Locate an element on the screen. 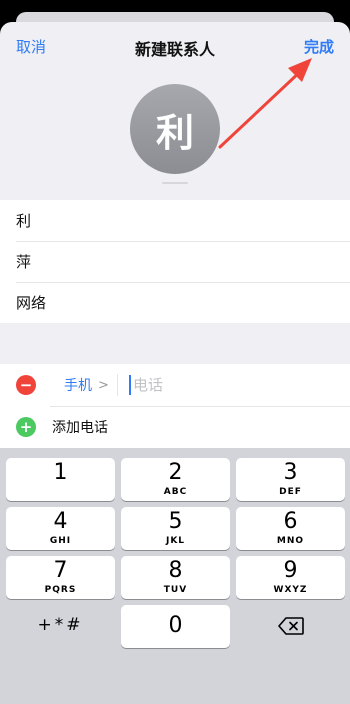 This screenshot has height=704, width=350. add-phone-row: + 添加电话 is located at coordinates (175, 427).